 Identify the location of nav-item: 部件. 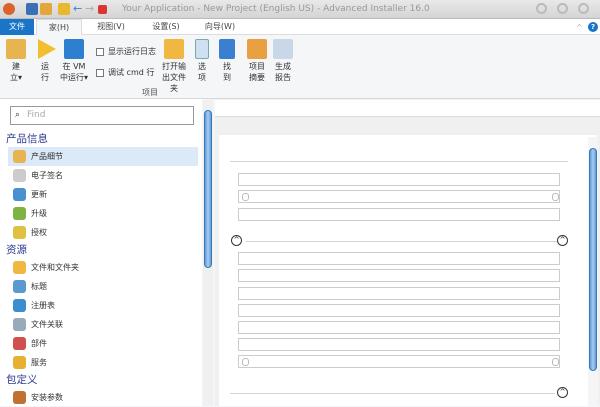
(103, 343).